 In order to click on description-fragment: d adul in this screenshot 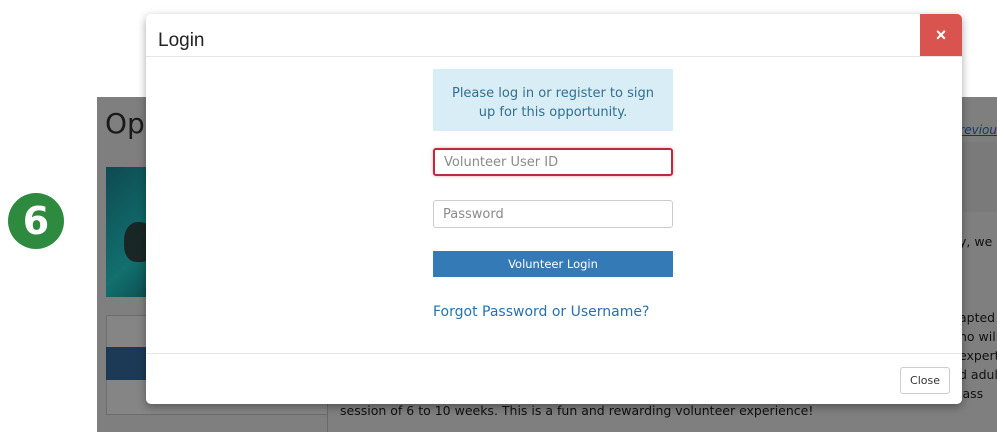, I will do `click(978, 374)`.